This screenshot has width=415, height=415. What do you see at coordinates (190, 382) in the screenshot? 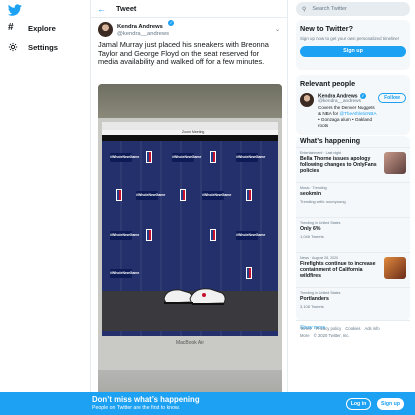
I see `laptop-keyboard` at bounding box center [190, 382].